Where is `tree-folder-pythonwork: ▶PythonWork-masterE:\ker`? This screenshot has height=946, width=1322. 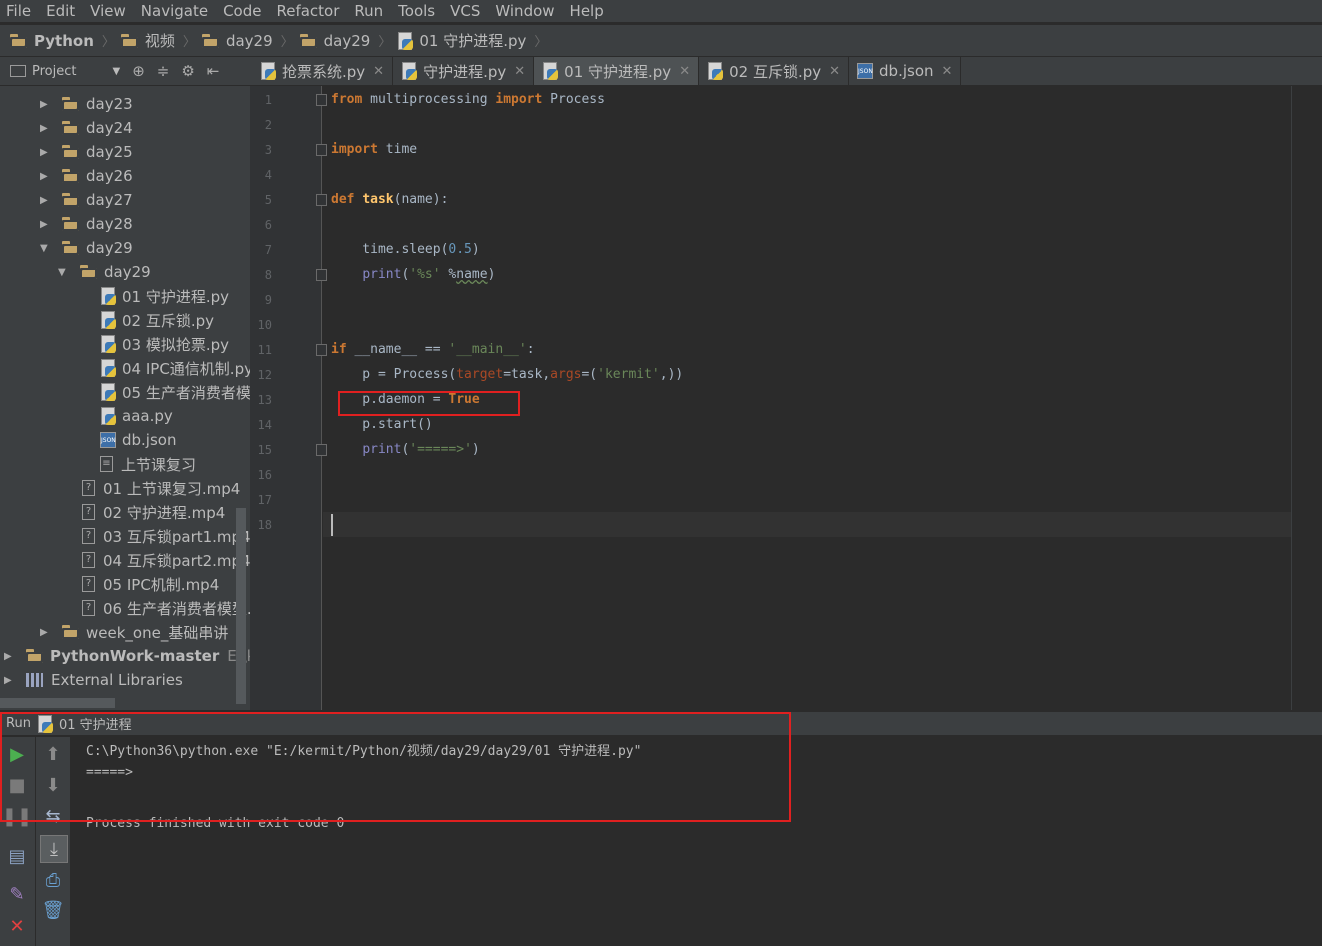
tree-folder-pythonwork: ▶PythonWork-masterE:\ker is located at coordinates (127, 656).